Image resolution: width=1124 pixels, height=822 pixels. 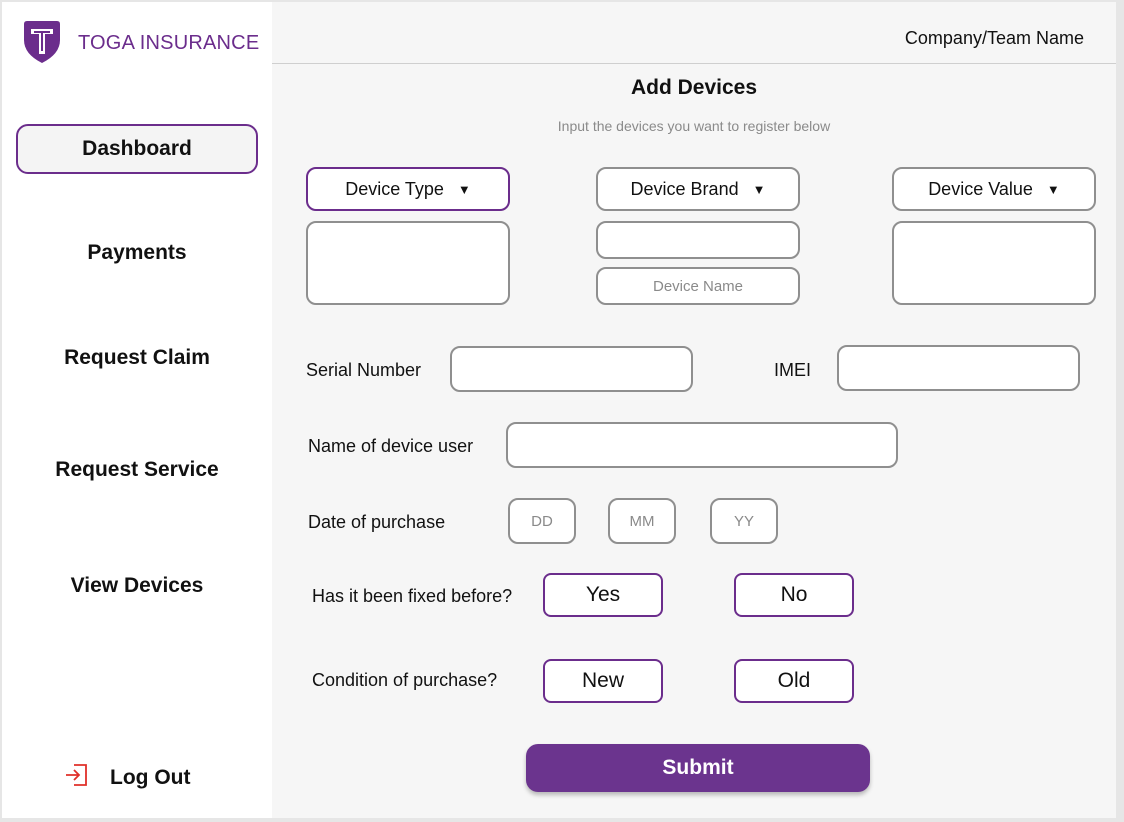 What do you see at coordinates (42, 42) in the screenshot?
I see `toga-logo-icon` at bounding box center [42, 42].